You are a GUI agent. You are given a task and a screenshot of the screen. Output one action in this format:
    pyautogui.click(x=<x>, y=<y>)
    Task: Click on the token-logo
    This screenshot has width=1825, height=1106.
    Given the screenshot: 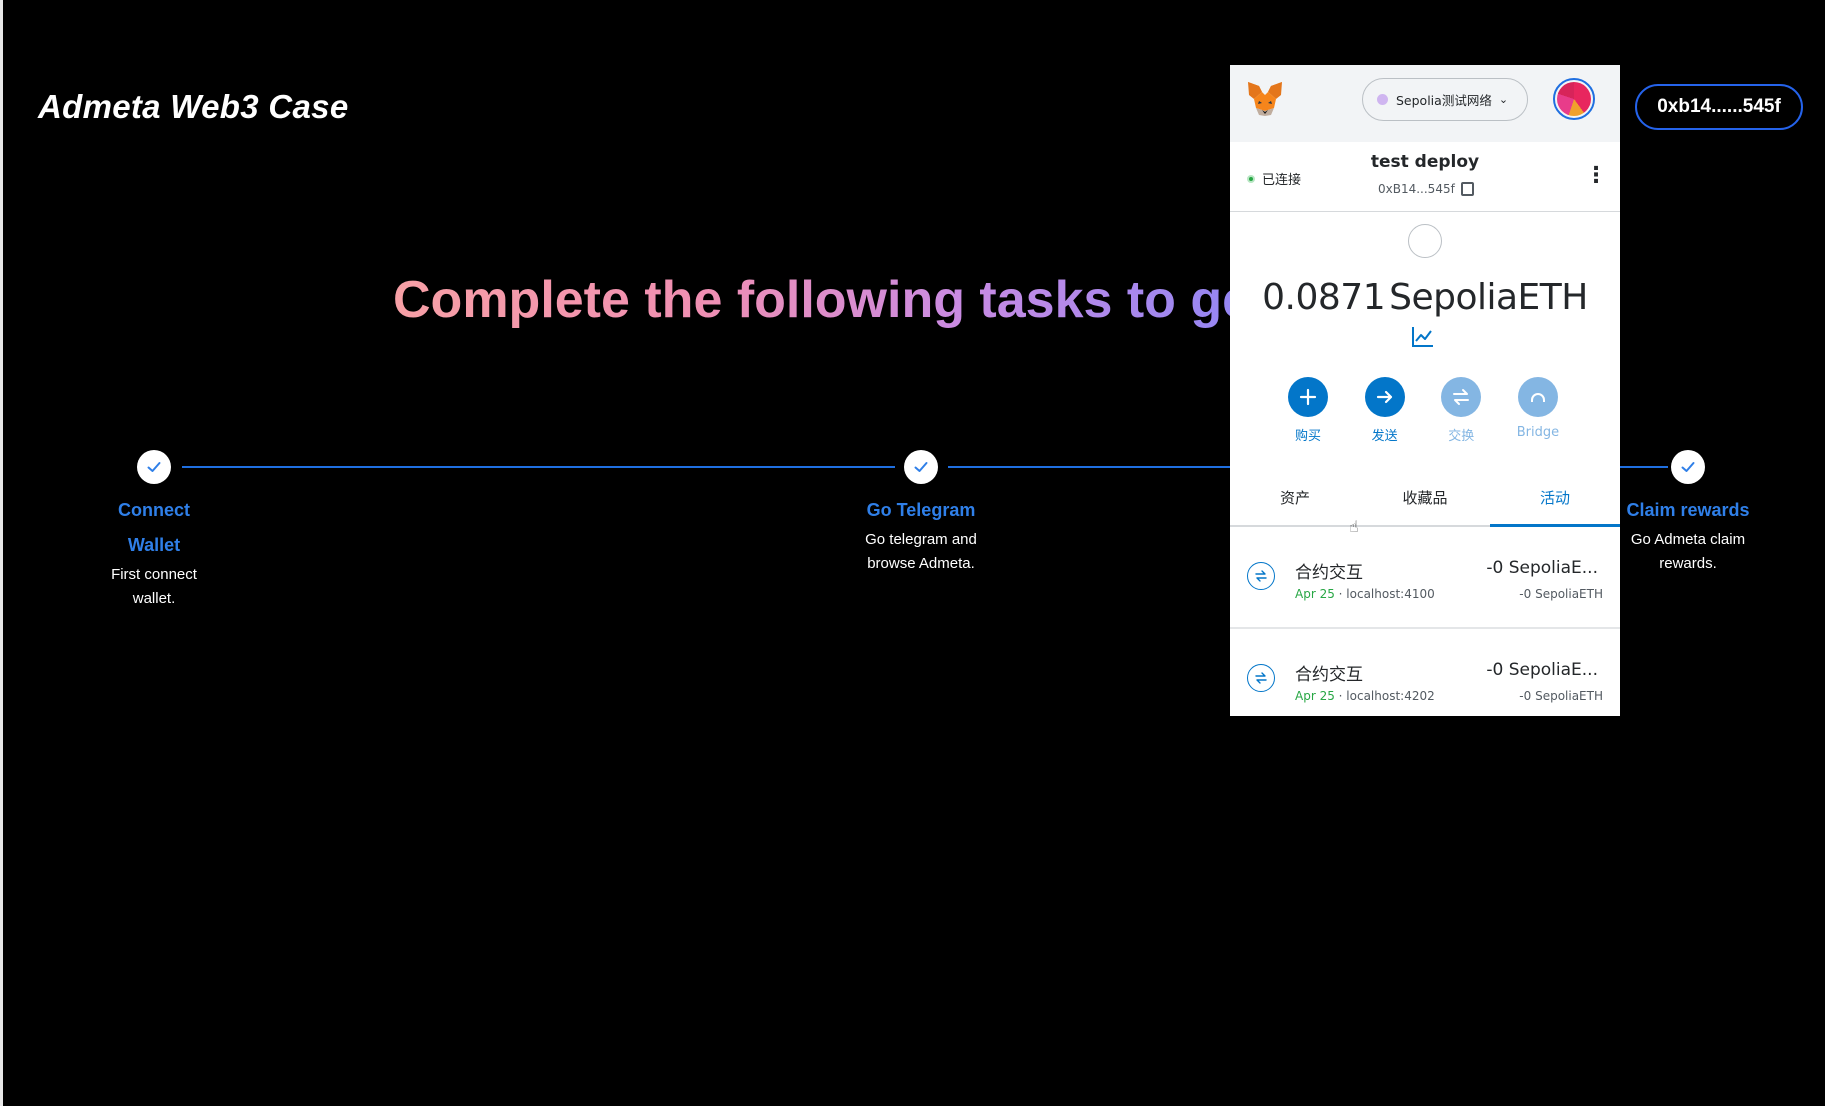 What is the action you would take?
    pyautogui.click(x=1425, y=241)
    